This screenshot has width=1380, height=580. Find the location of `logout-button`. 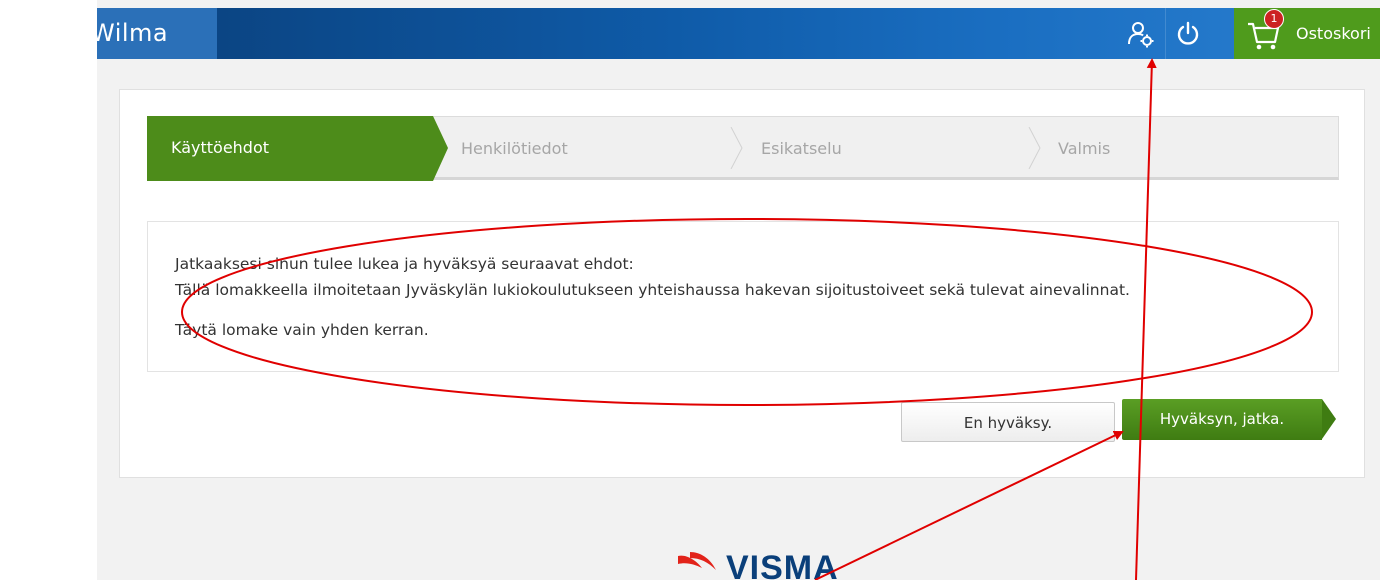

logout-button is located at coordinates (1187, 33).